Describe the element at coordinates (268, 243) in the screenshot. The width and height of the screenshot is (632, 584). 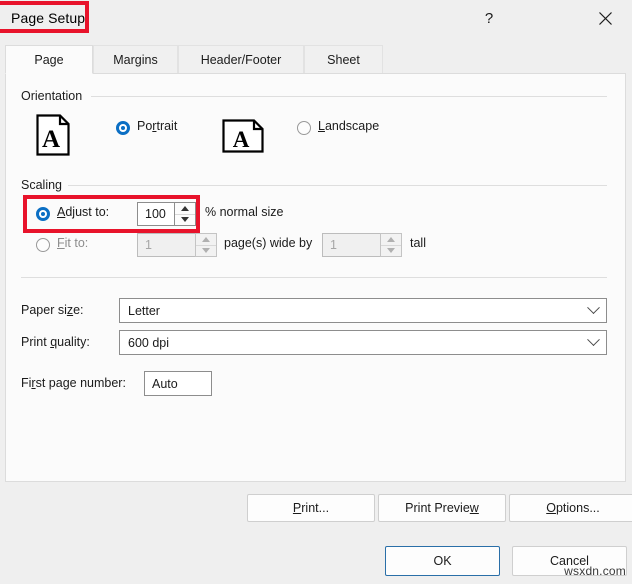
I see `fit-to-wide-suffix: page(s) wide by` at that location.